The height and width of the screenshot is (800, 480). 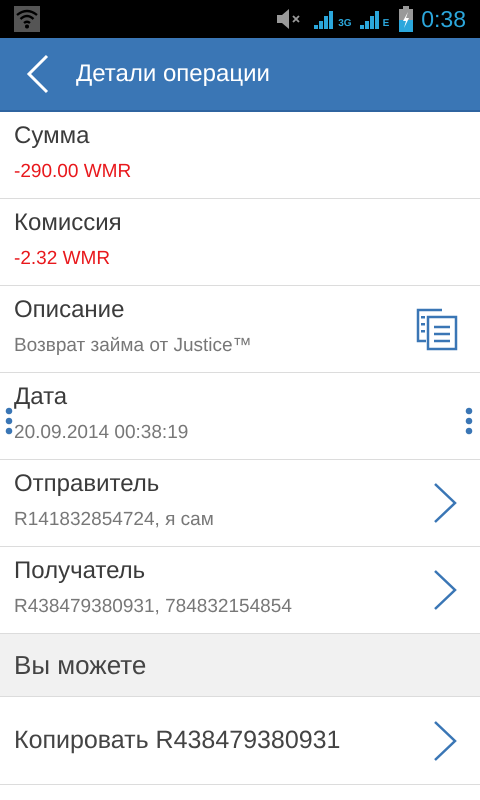 What do you see at coordinates (52, 136) in the screenshot?
I see `field-label: Сумма` at bounding box center [52, 136].